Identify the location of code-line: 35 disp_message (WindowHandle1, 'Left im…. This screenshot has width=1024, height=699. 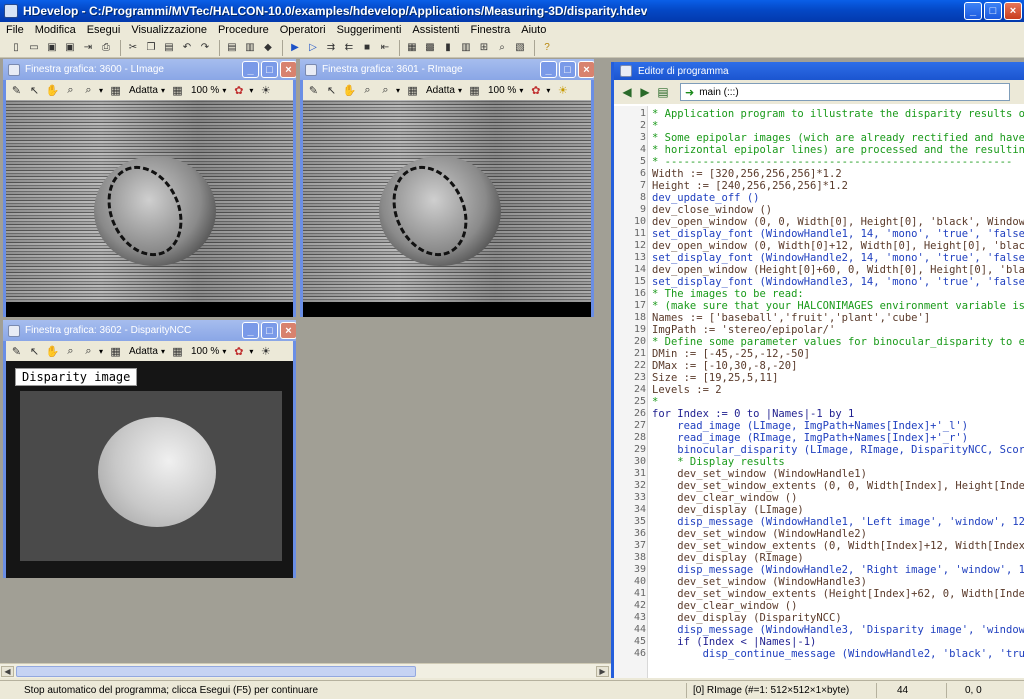
(819, 522).